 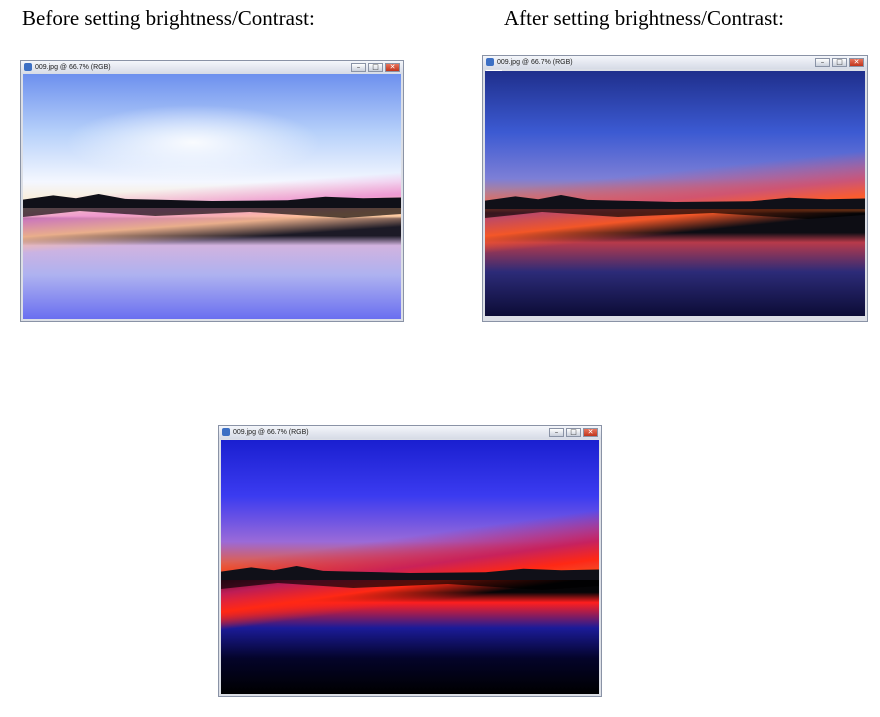 What do you see at coordinates (168, 18) in the screenshot?
I see `before-caption: Before setting brightness/Contrast:` at bounding box center [168, 18].